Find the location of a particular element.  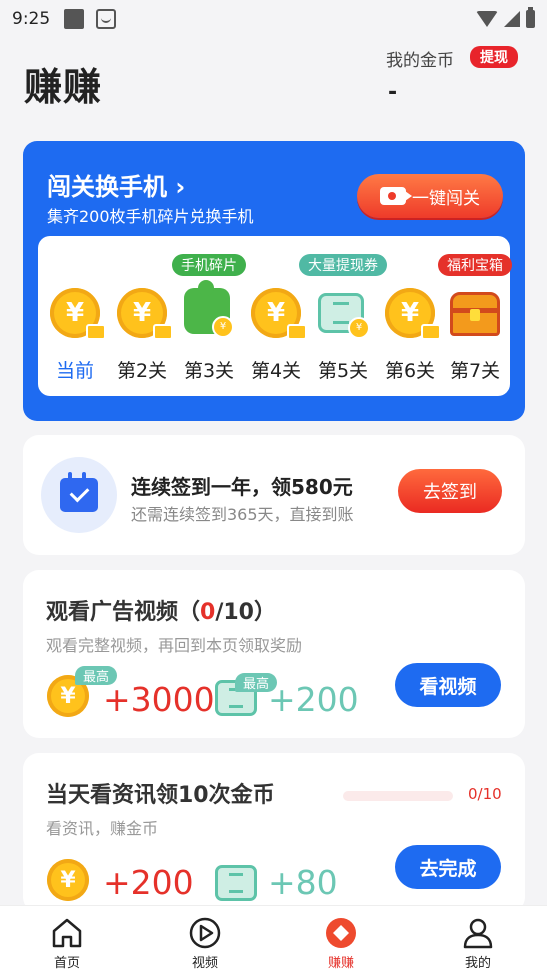

ticket-icon is located at coordinates (236, 883).